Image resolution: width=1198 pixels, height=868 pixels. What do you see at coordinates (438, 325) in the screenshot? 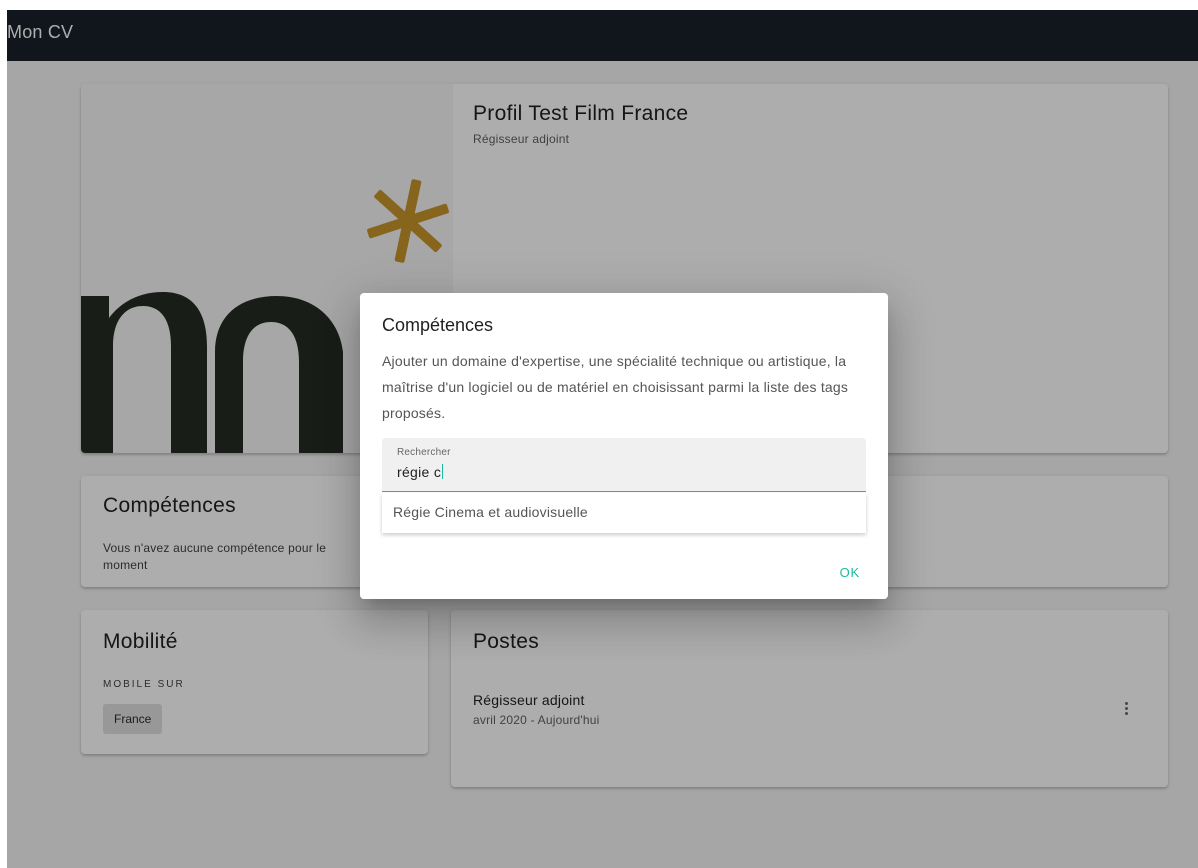
I see `dialog-title: Compétences` at bounding box center [438, 325].